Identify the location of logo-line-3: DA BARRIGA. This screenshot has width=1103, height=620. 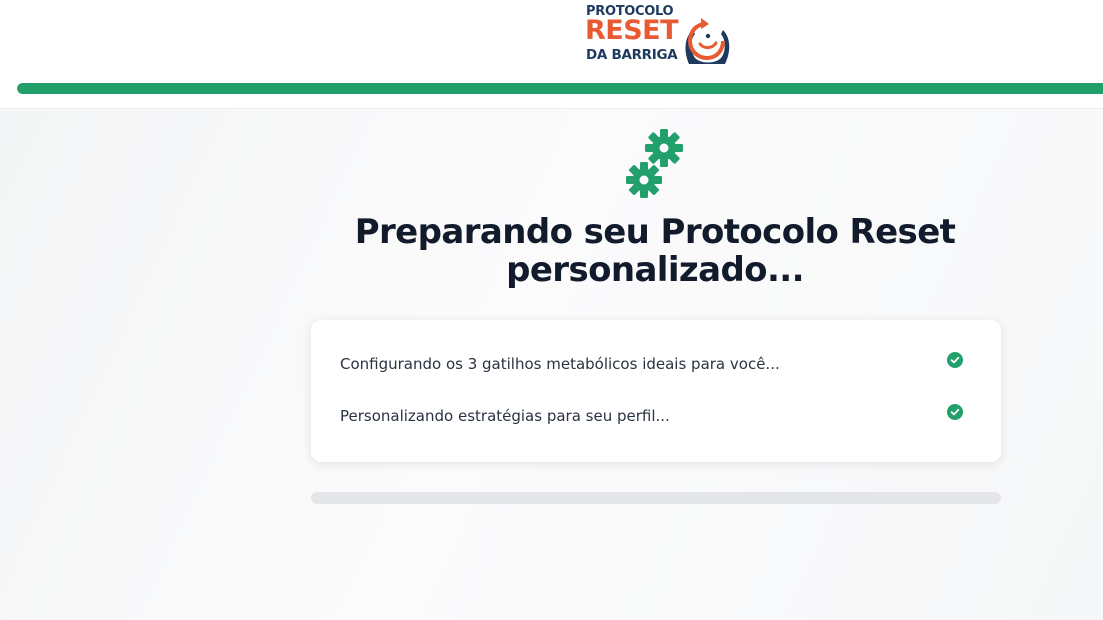
(632, 55).